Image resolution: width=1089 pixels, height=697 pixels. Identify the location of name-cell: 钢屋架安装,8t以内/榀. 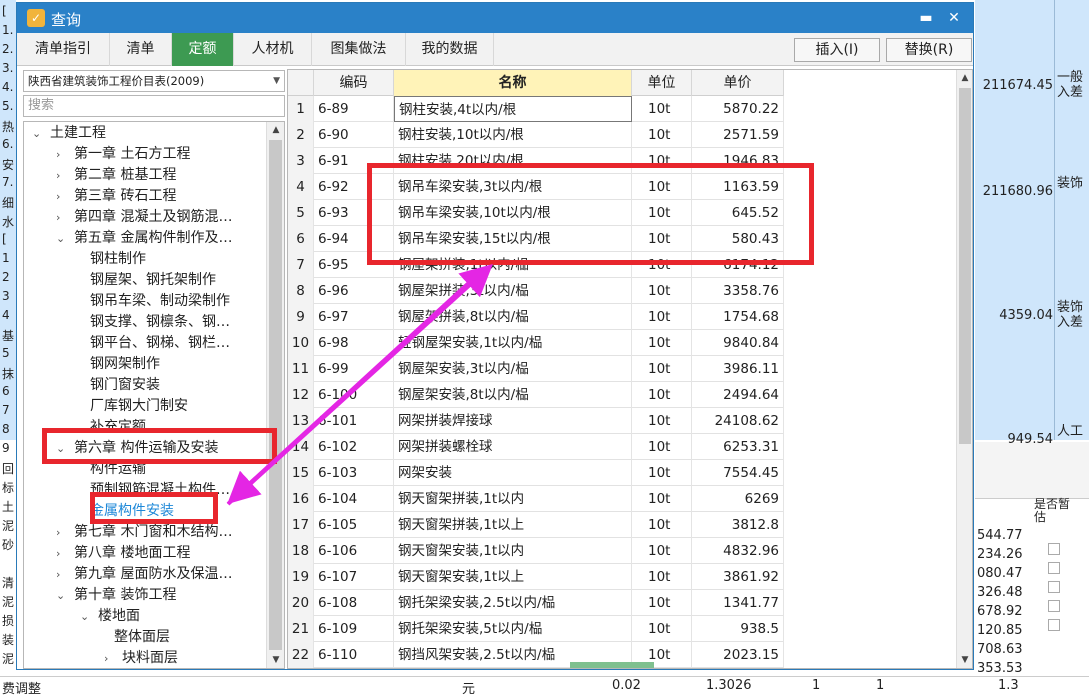
(513, 395).